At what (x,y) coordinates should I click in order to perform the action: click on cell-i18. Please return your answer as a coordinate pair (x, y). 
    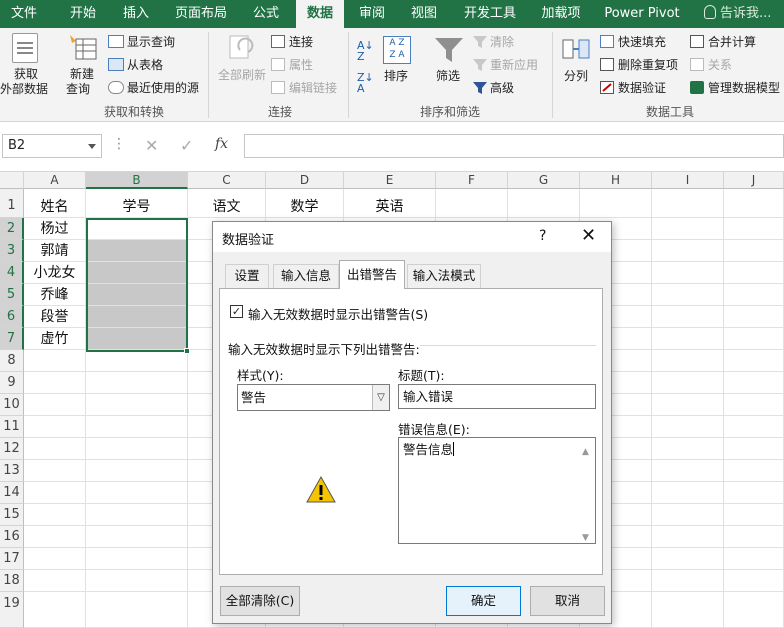
    Looking at the image, I should click on (688, 581).